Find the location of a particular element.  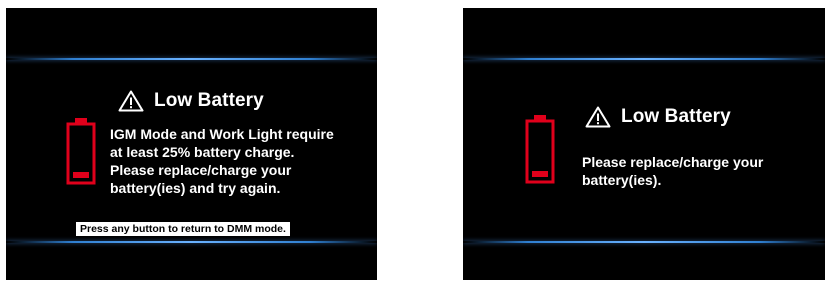

message-line: battery(ies). is located at coordinates (622, 180).